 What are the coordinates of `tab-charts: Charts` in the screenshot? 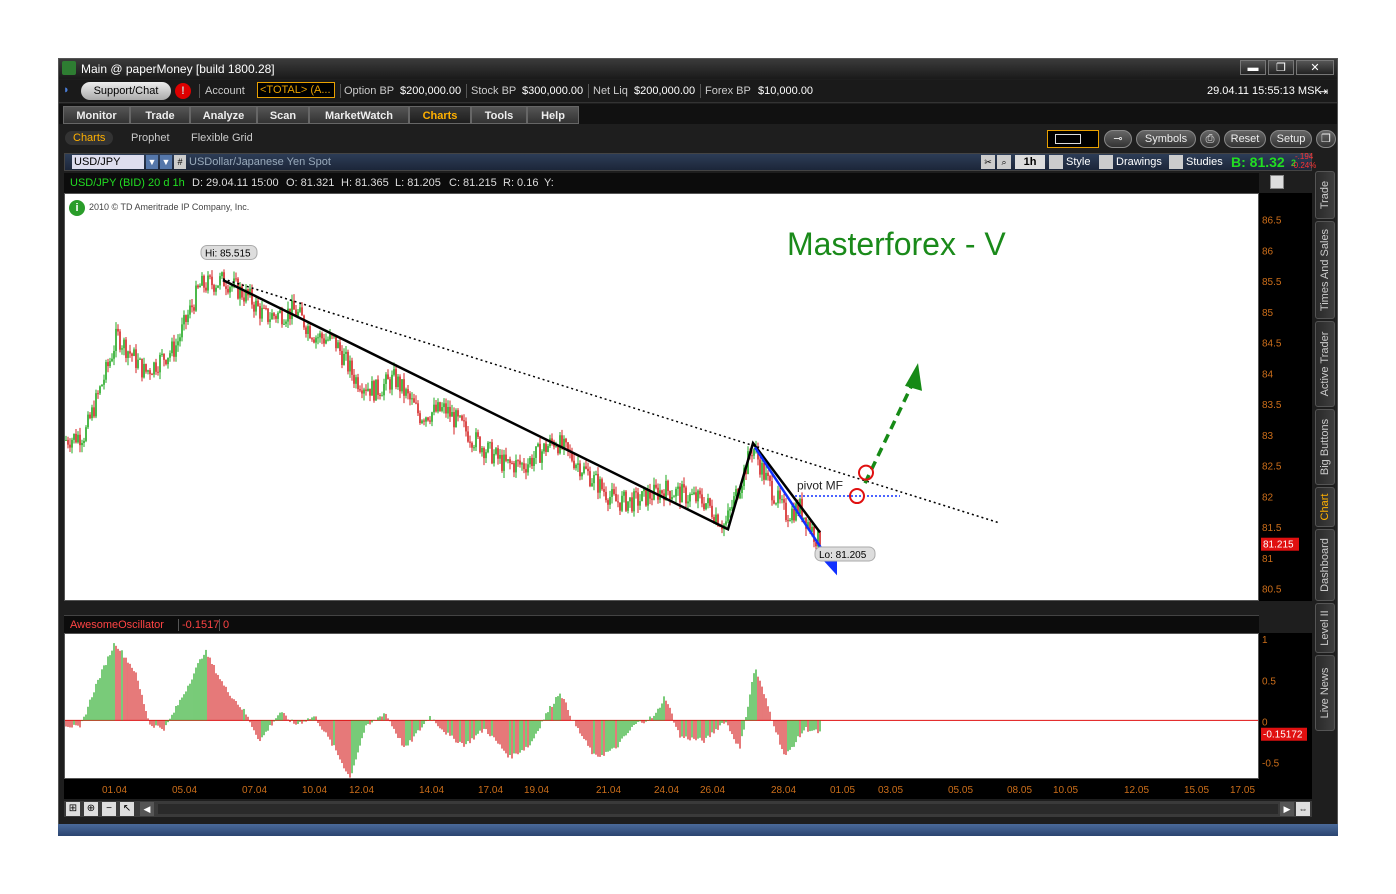 It's located at (440, 115).